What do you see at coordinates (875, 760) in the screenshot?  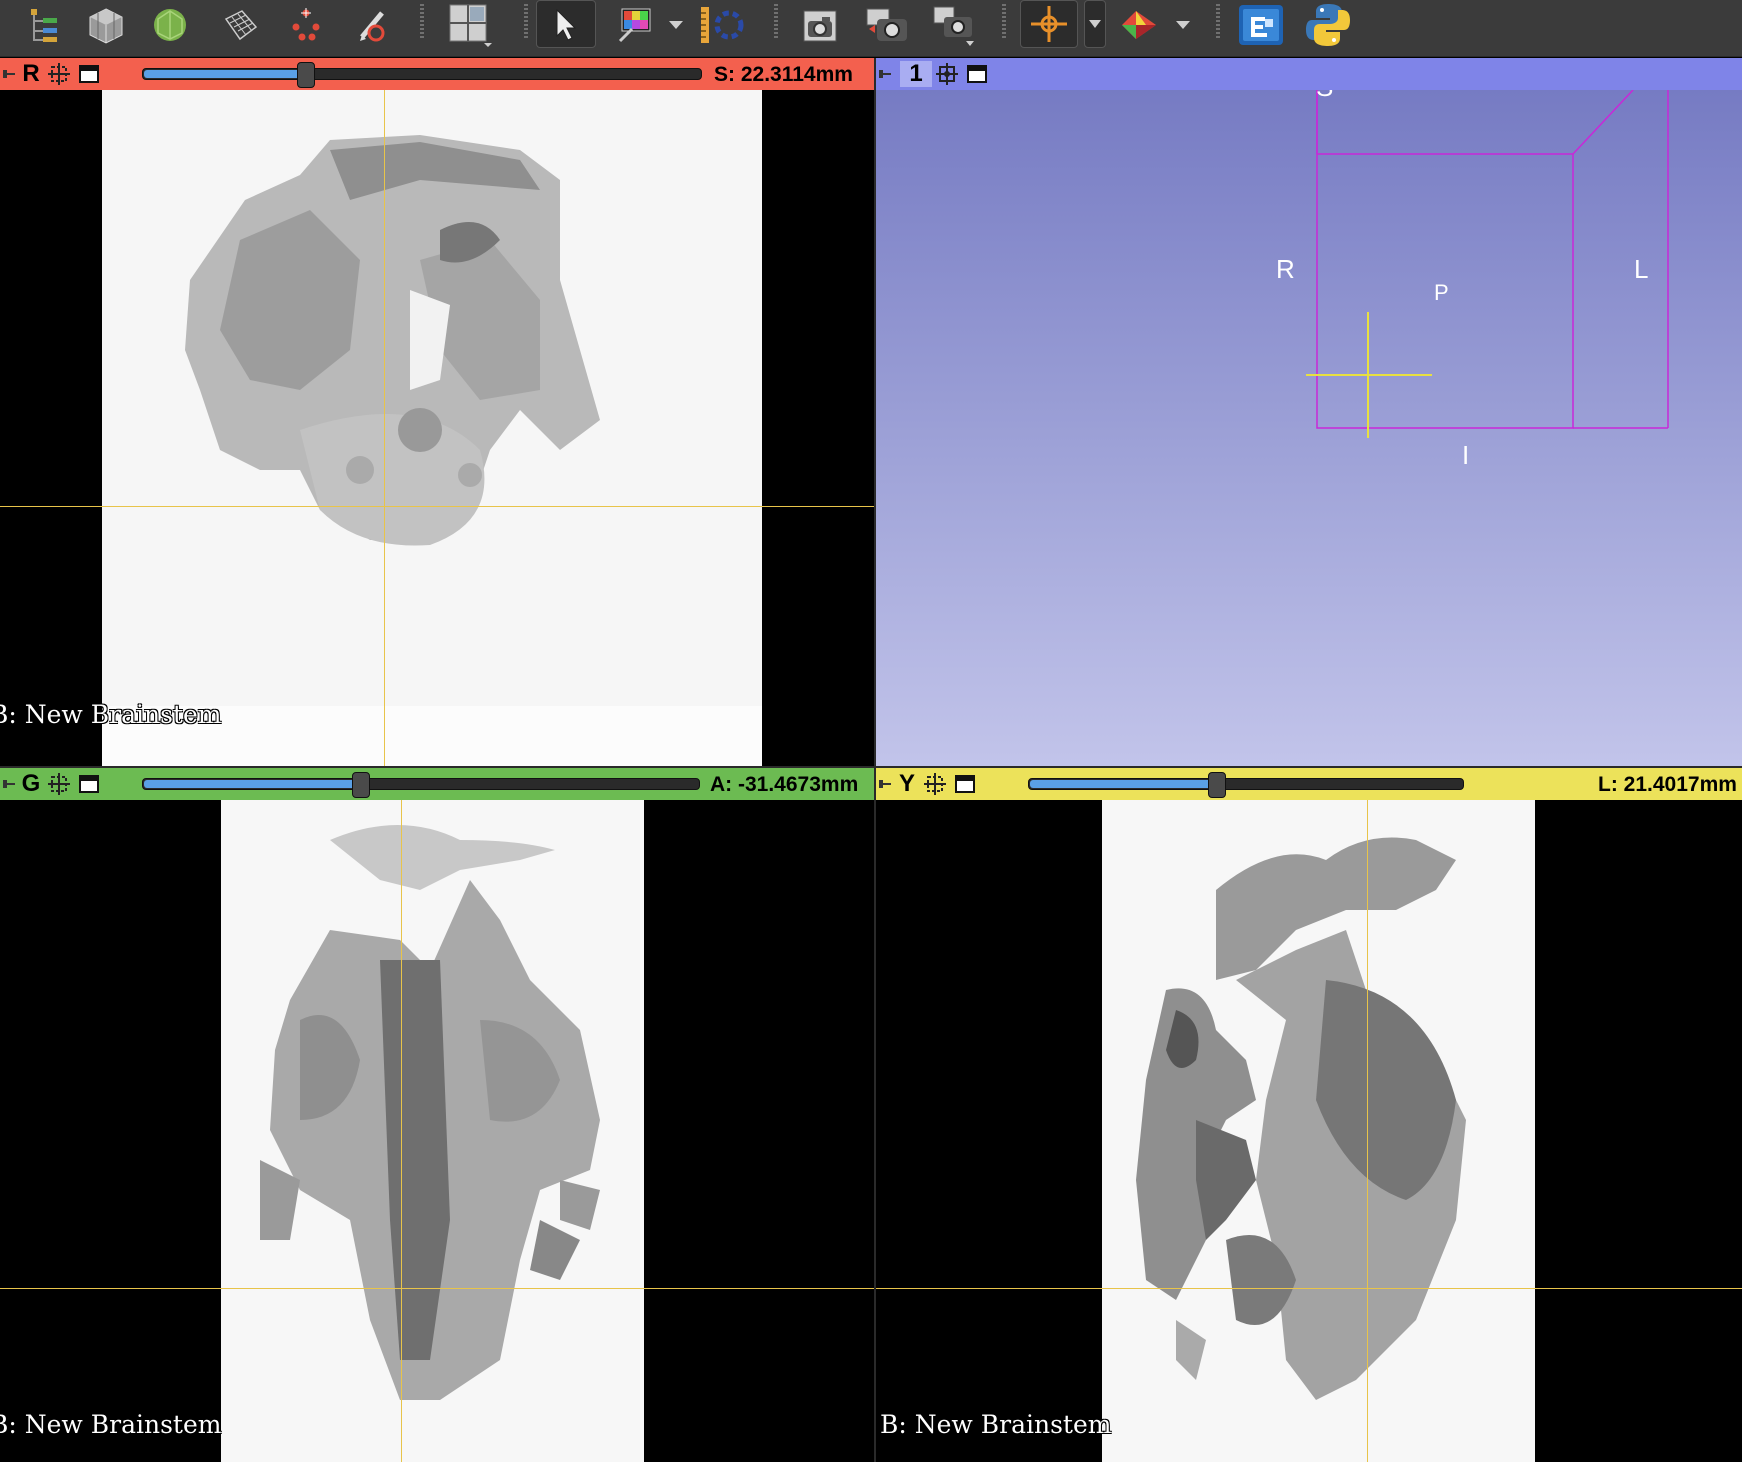 I see `view-divider-vertical` at bounding box center [875, 760].